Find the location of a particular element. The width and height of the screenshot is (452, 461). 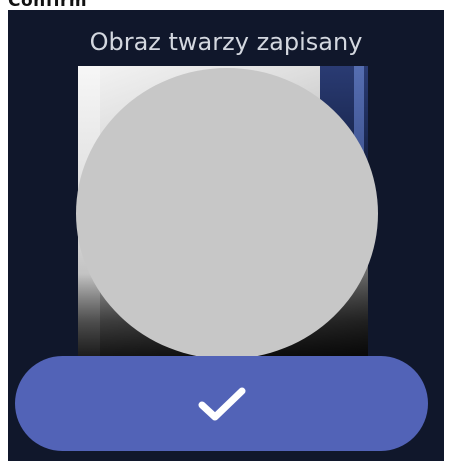

check-icon is located at coordinates (221, 403).